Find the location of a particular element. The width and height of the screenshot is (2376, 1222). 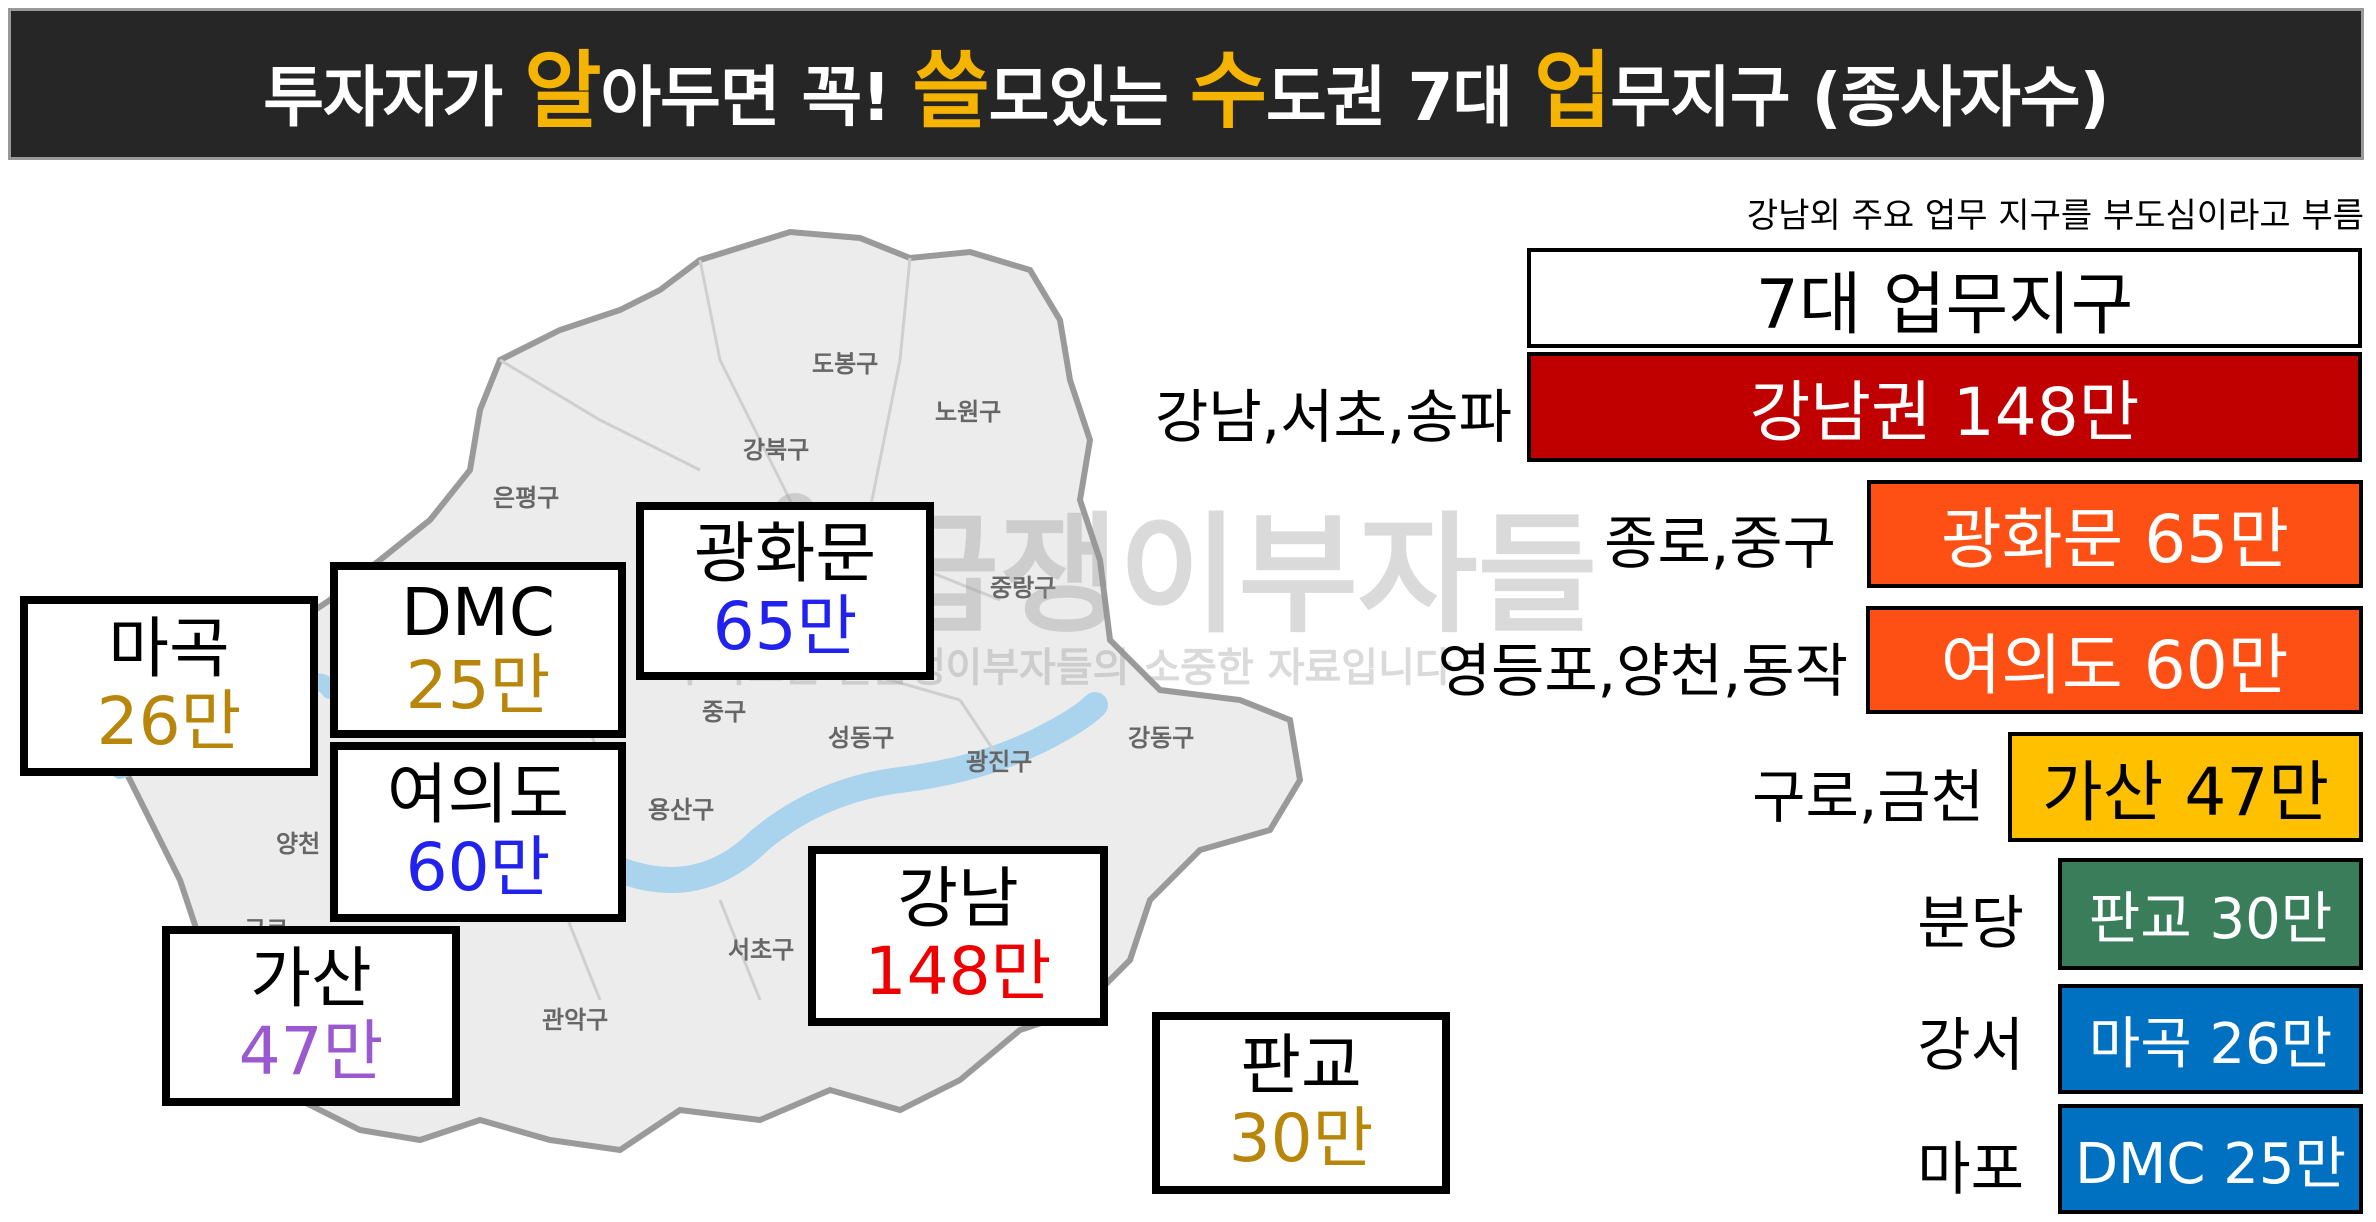

callout-value: 25만 is located at coordinates (478, 685).